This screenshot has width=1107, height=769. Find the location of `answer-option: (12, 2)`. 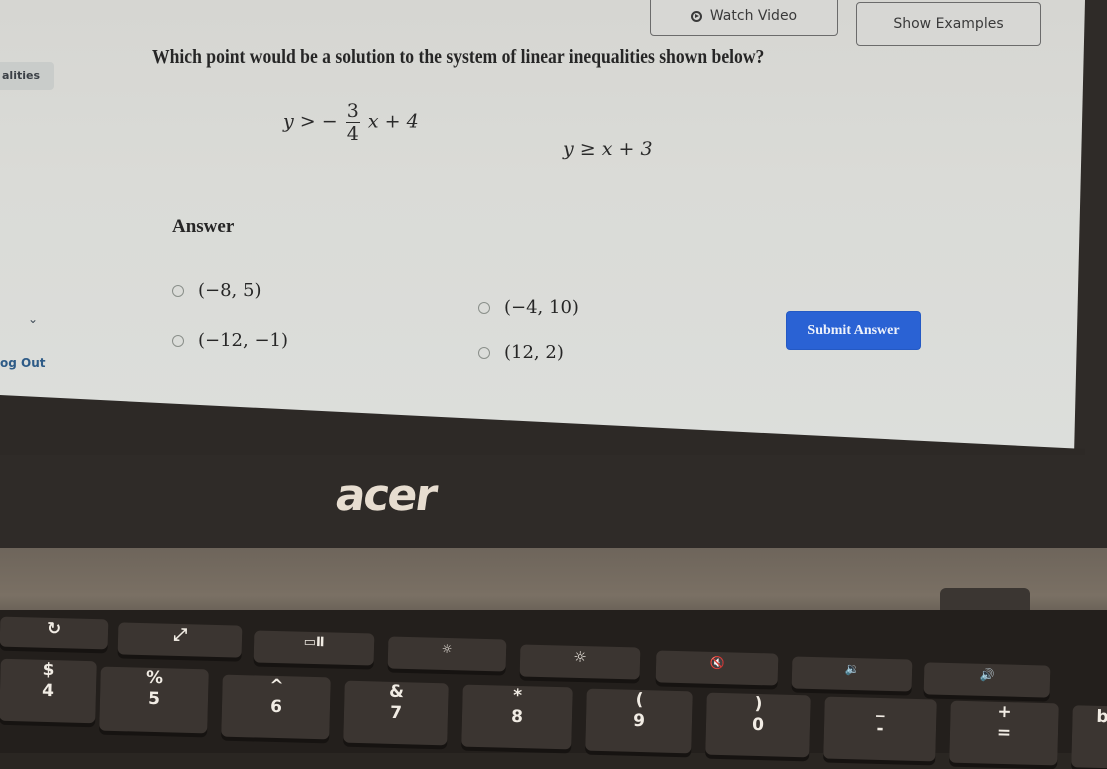

answer-option: (12, 2) is located at coordinates (521, 352).